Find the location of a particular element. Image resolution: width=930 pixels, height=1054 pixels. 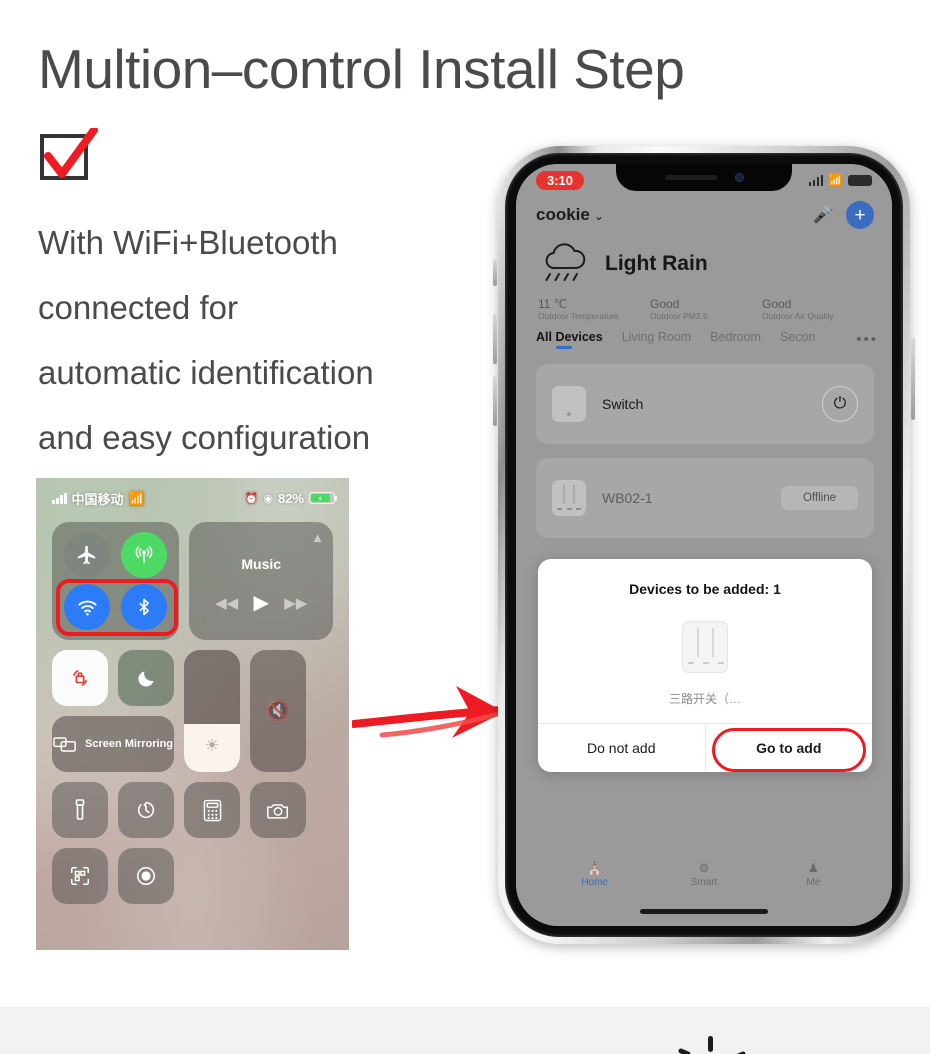

weather-condition: Light Rain is located at coordinates (656, 263).